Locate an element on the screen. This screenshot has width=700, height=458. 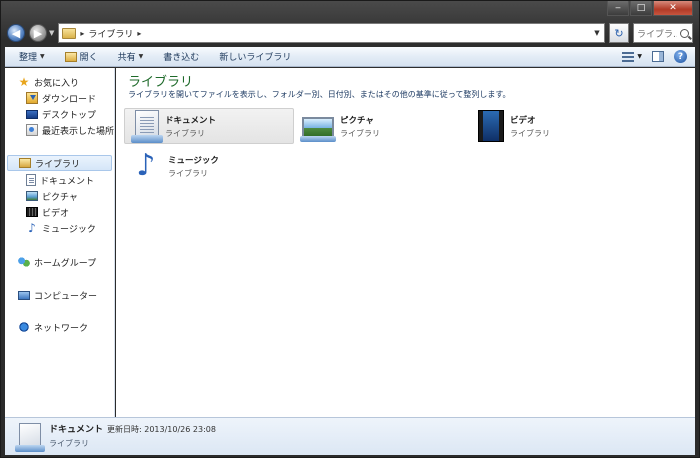
forward-button: ▶ is located at coordinates (38, 33).